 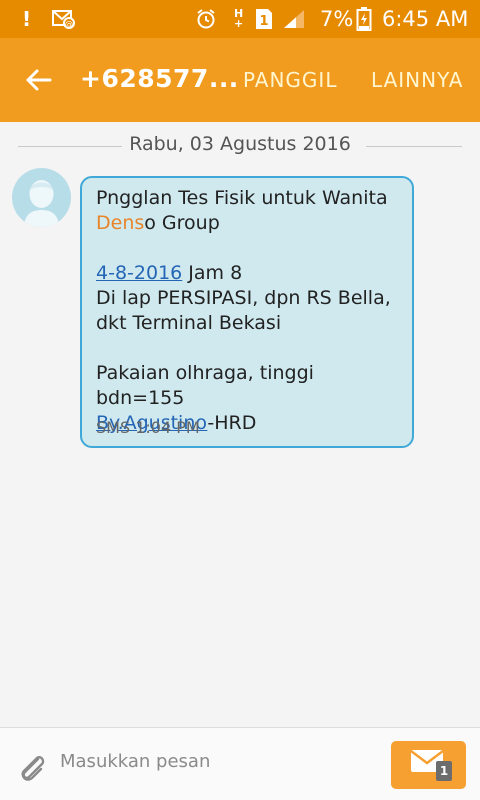 I want to click on contact-avatar, so click(x=41, y=197).